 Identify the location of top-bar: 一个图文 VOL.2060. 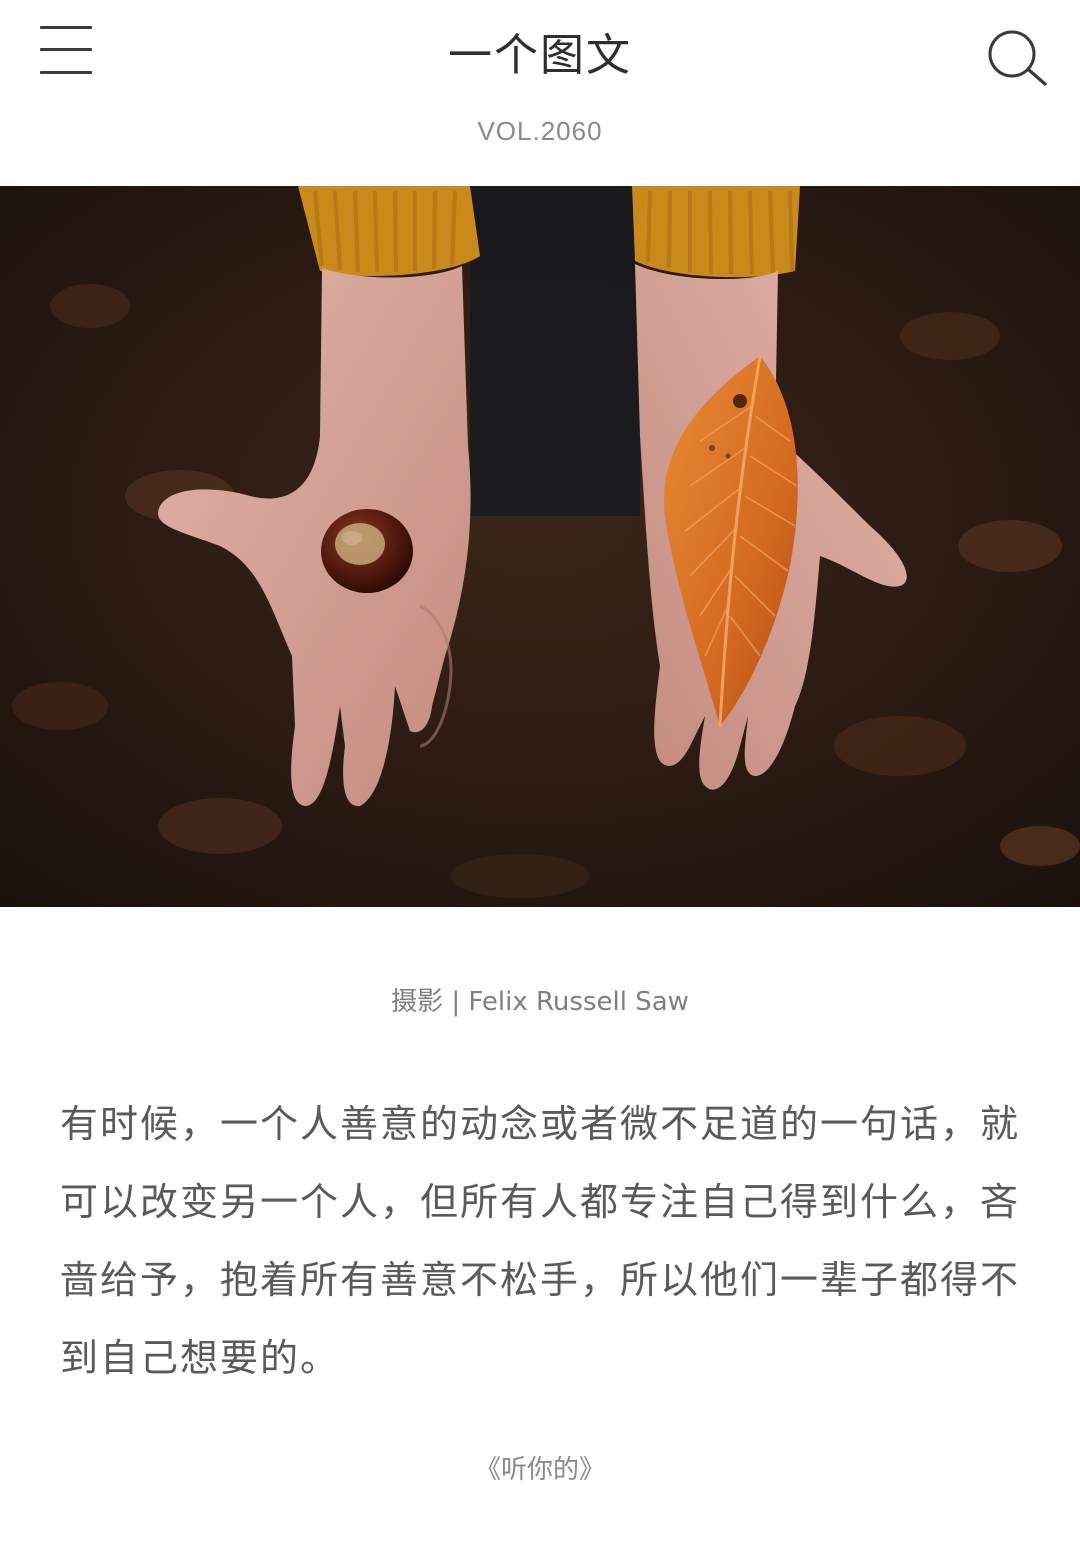
(540, 93).